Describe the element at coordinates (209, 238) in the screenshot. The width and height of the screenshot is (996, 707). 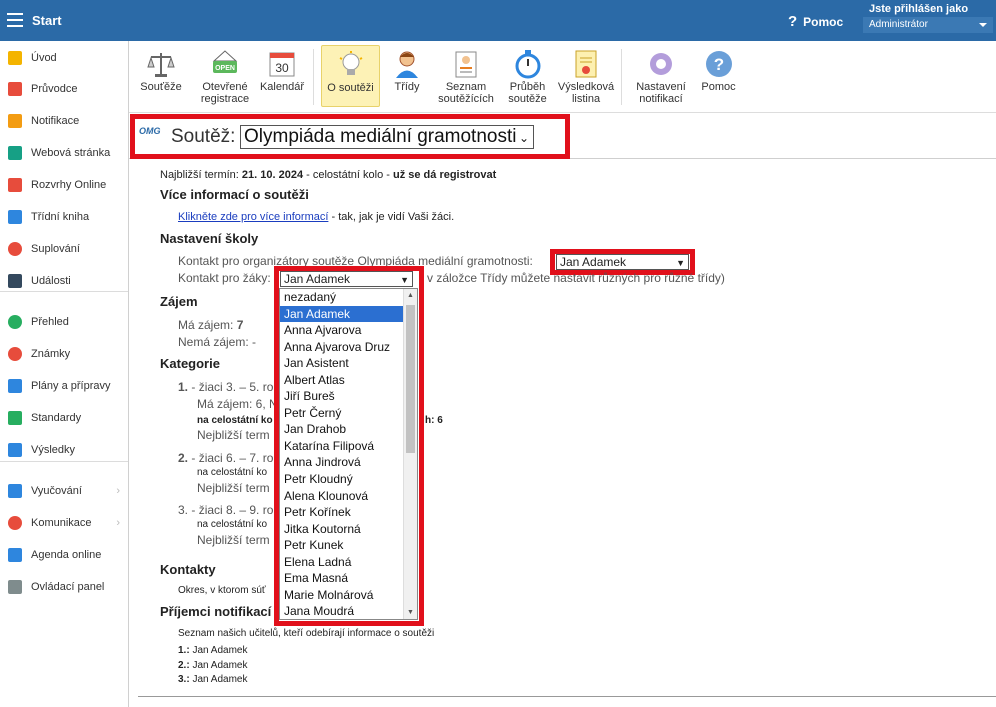
I see `school-settings-heading: Nastavení školy` at that location.